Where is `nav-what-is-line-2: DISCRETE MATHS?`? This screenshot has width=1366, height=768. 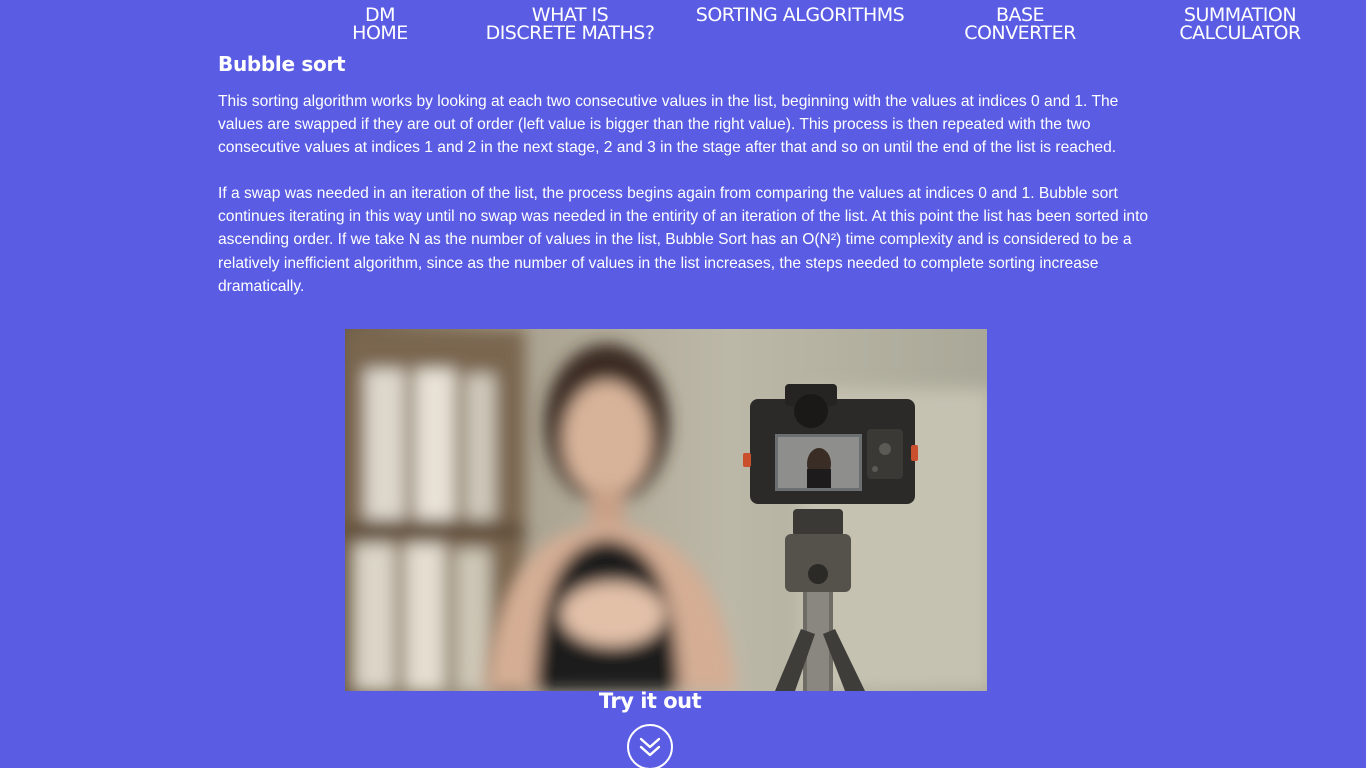
nav-what-is-line-2: DISCRETE MATHS? is located at coordinates (570, 33).